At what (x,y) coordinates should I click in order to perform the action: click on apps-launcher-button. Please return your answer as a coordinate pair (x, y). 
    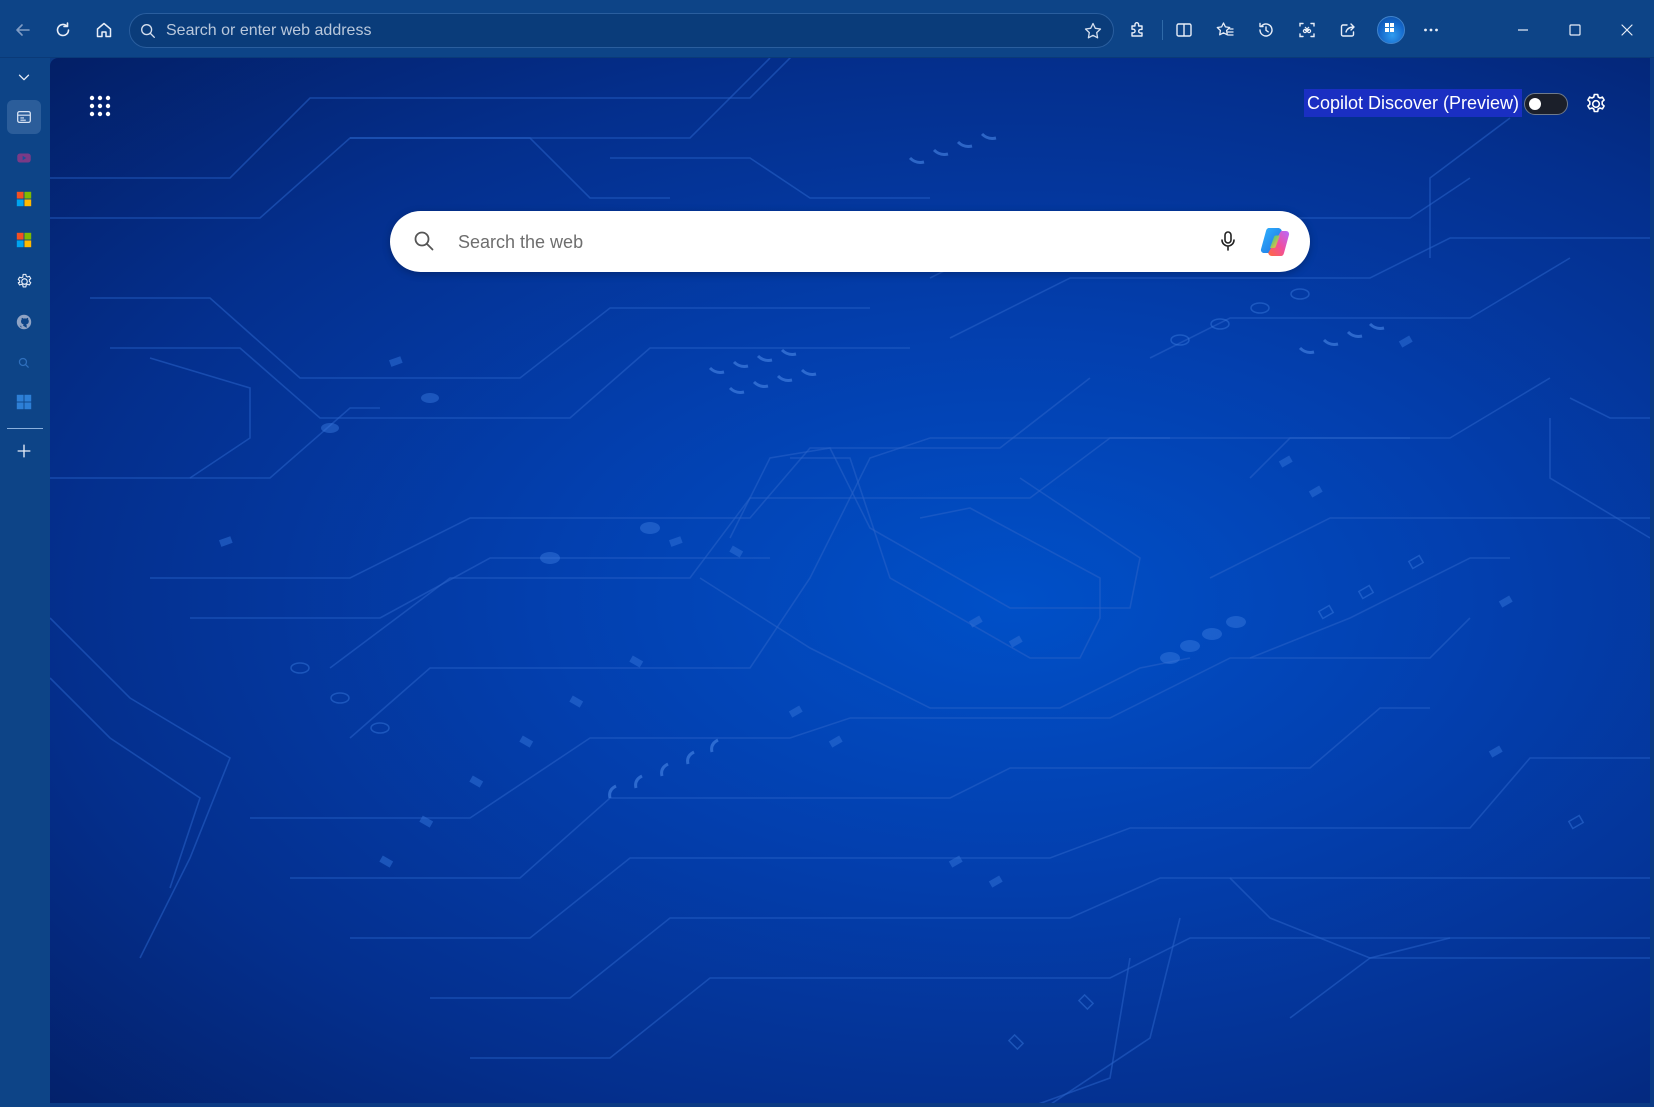
    Looking at the image, I should click on (100, 106).